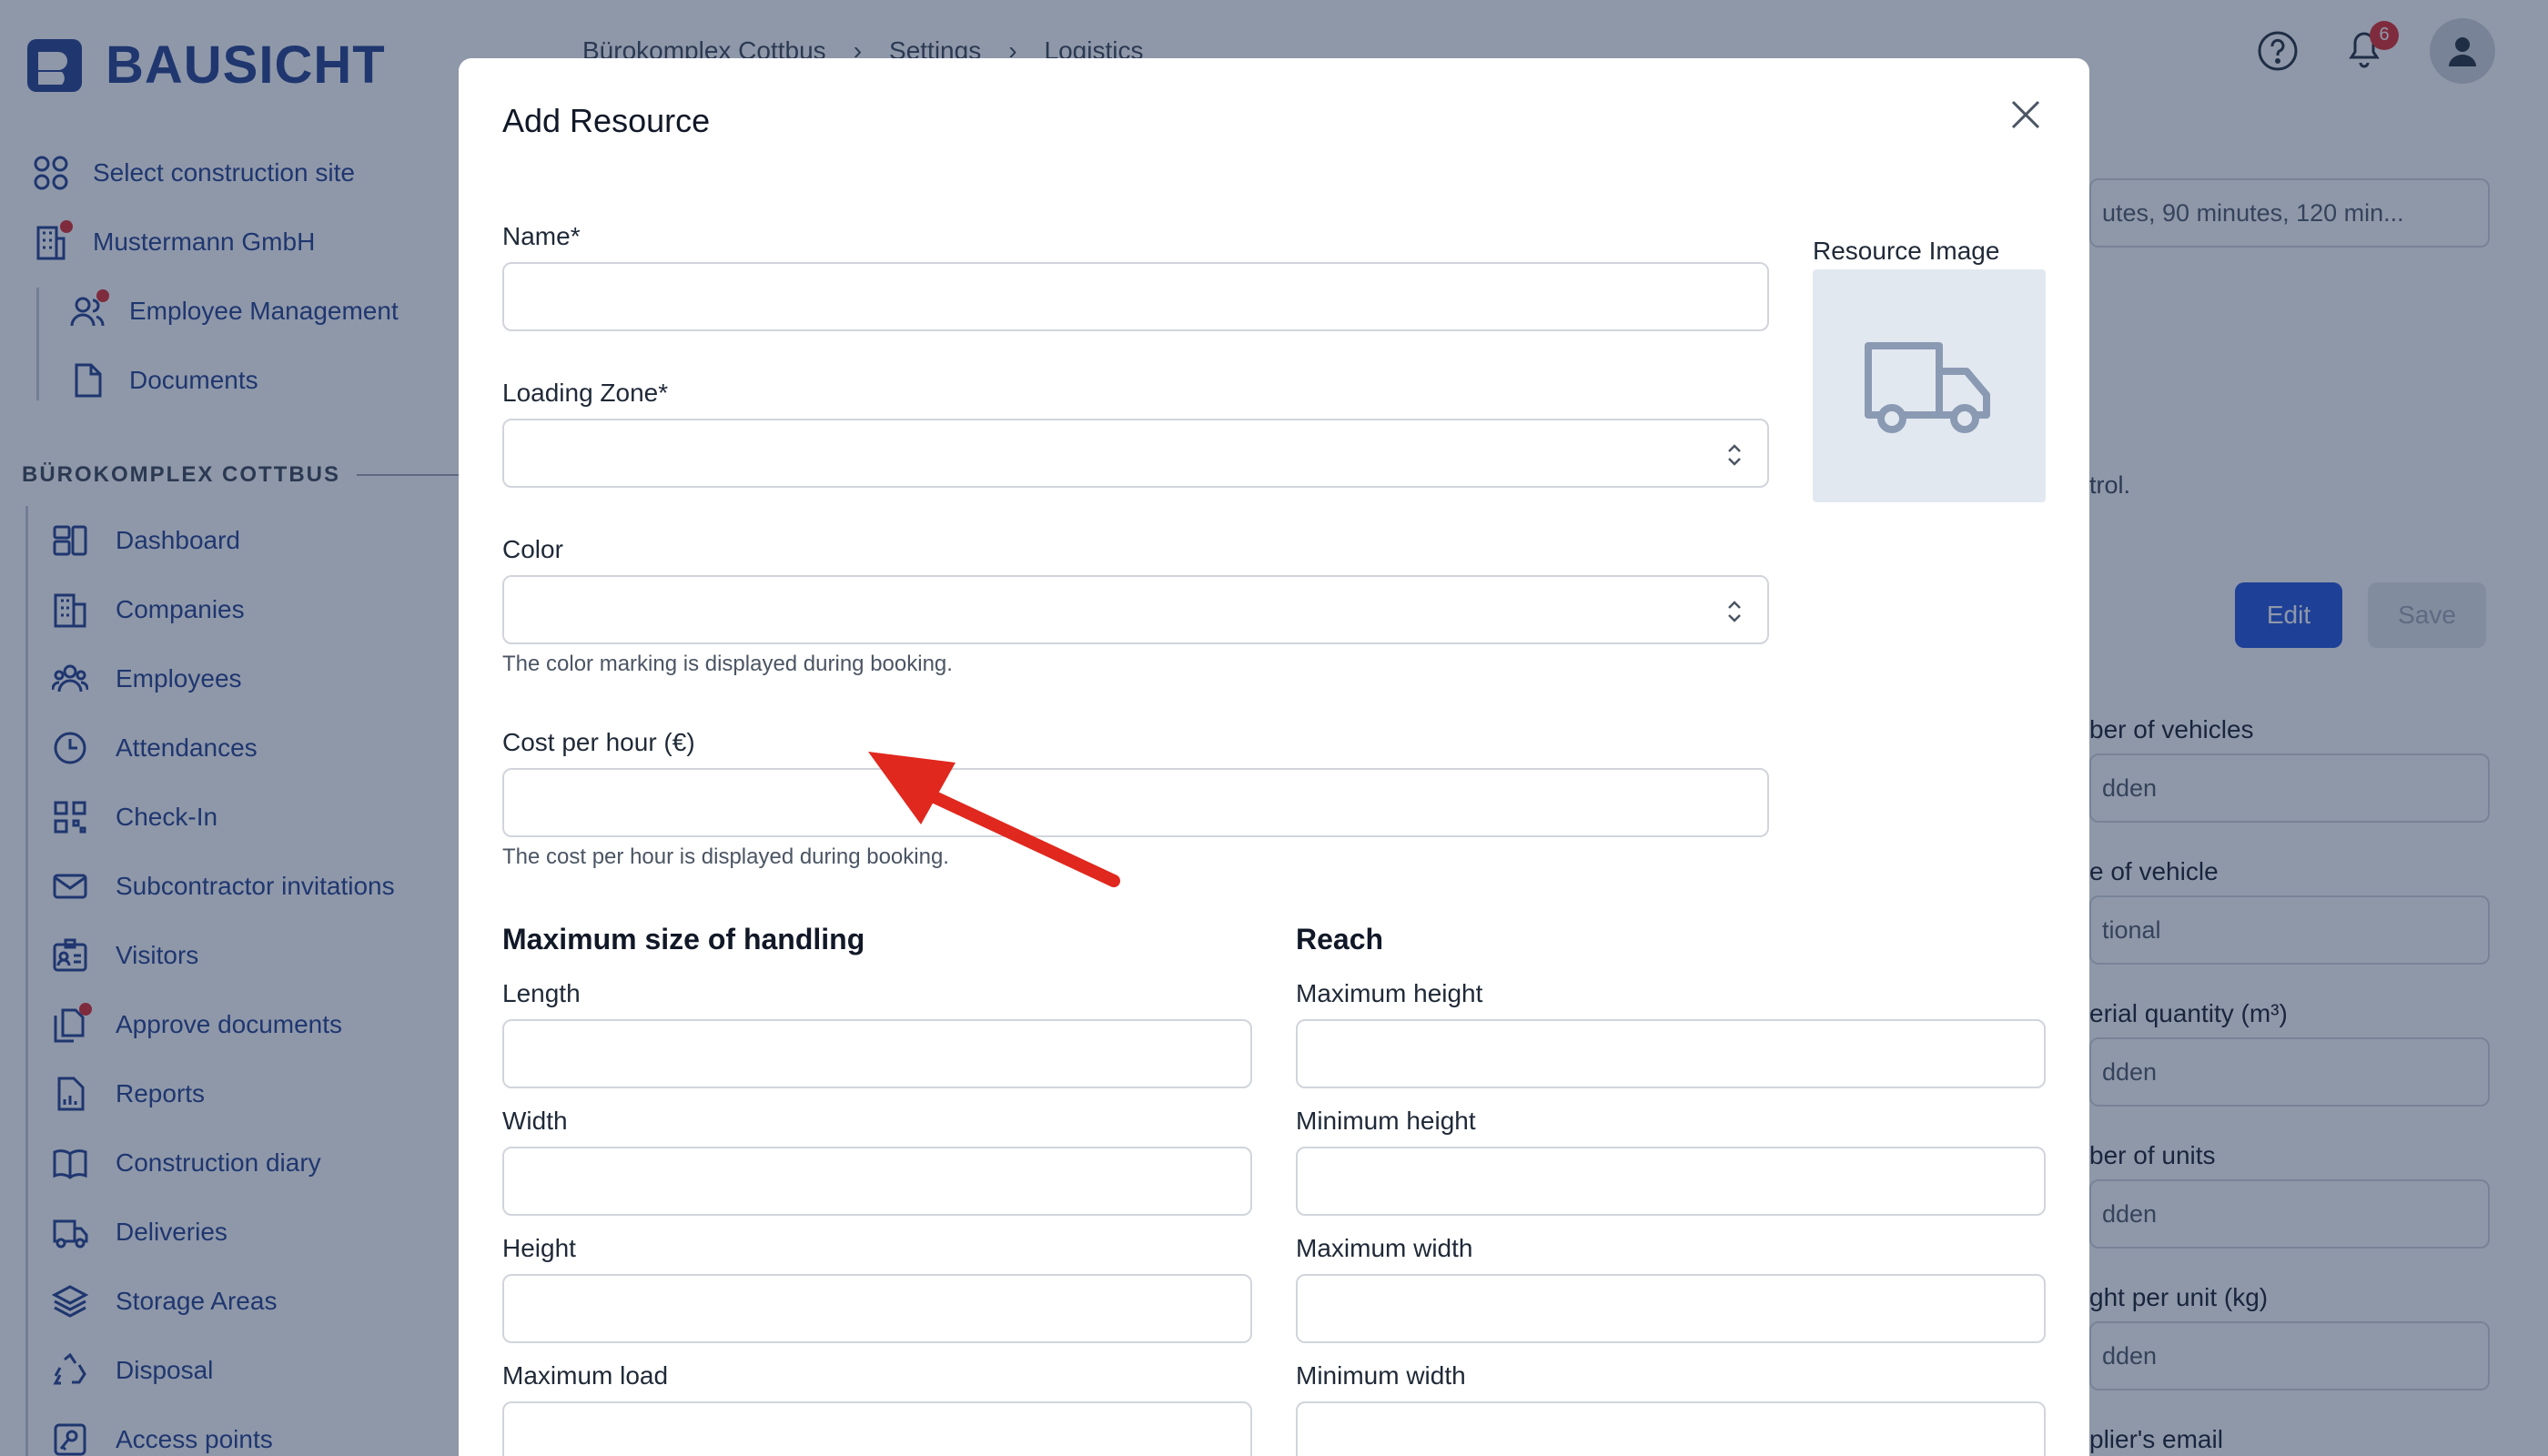  I want to click on handling-section-title: Maximum size of handling, so click(684, 940).